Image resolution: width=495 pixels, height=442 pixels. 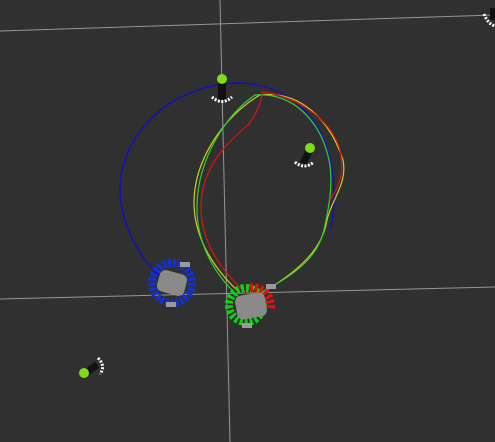 I want to click on marker-post, so click(x=492, y=14).